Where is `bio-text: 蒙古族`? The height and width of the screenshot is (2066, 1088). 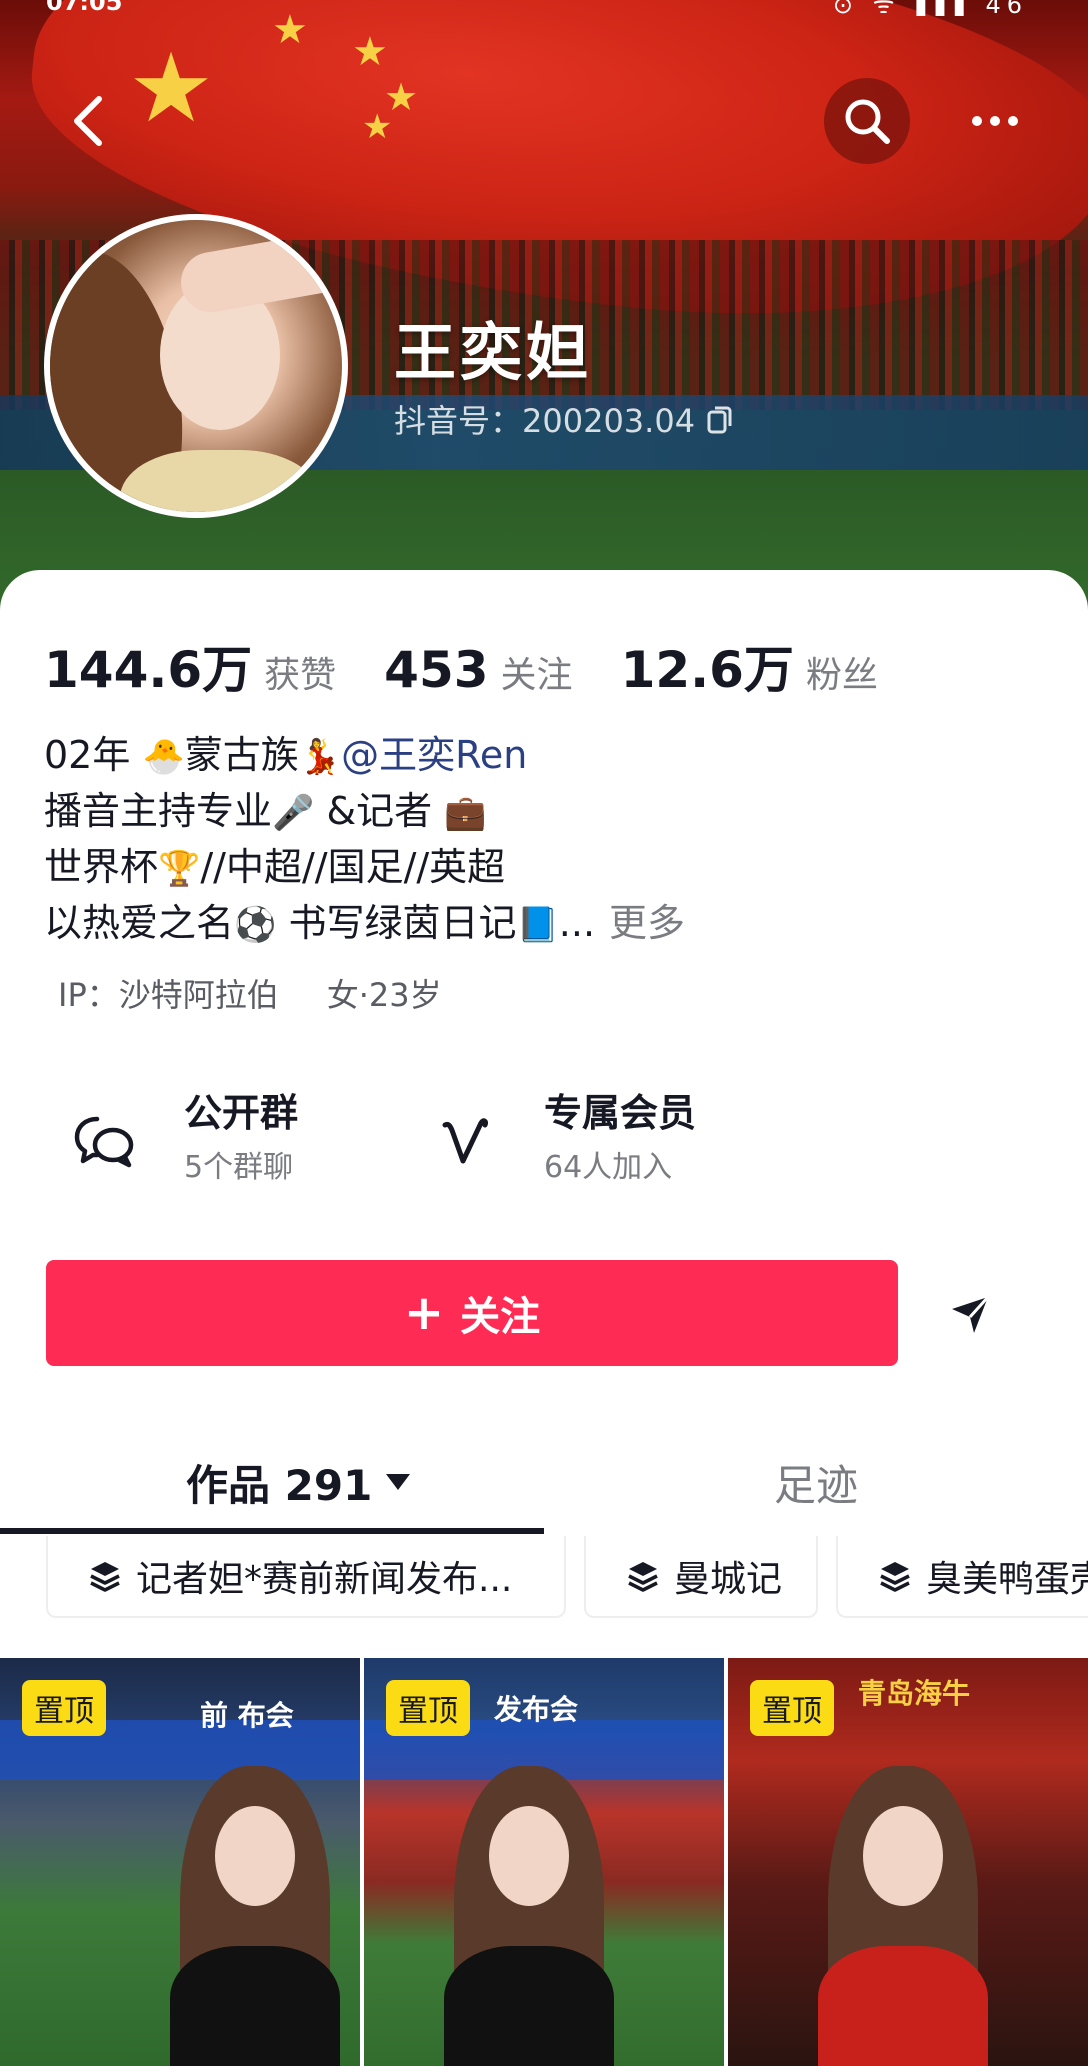
bio-text: 蒙古族 is located at coordinates (241, 755).